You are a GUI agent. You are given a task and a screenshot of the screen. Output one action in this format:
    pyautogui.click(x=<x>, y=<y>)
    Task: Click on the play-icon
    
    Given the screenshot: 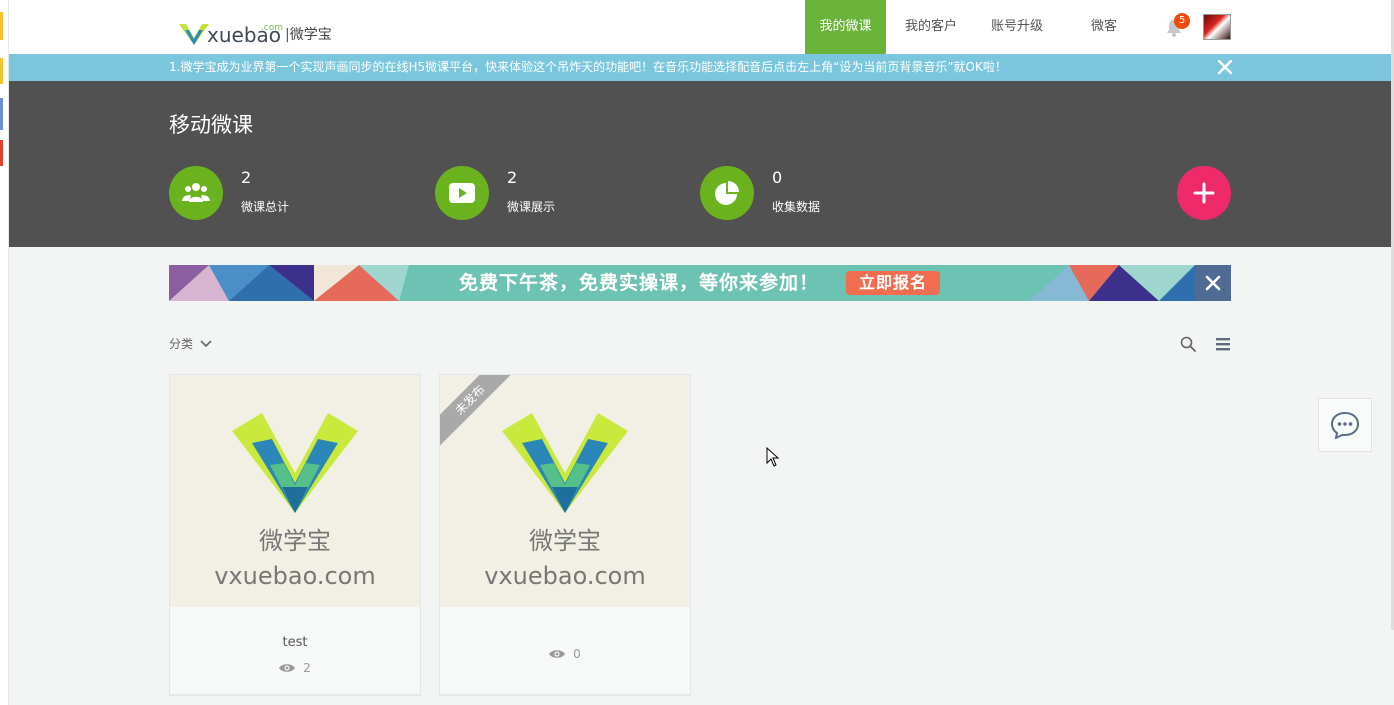 What is the action you would take?
    pyautogui.click(x=462, y=193)
    